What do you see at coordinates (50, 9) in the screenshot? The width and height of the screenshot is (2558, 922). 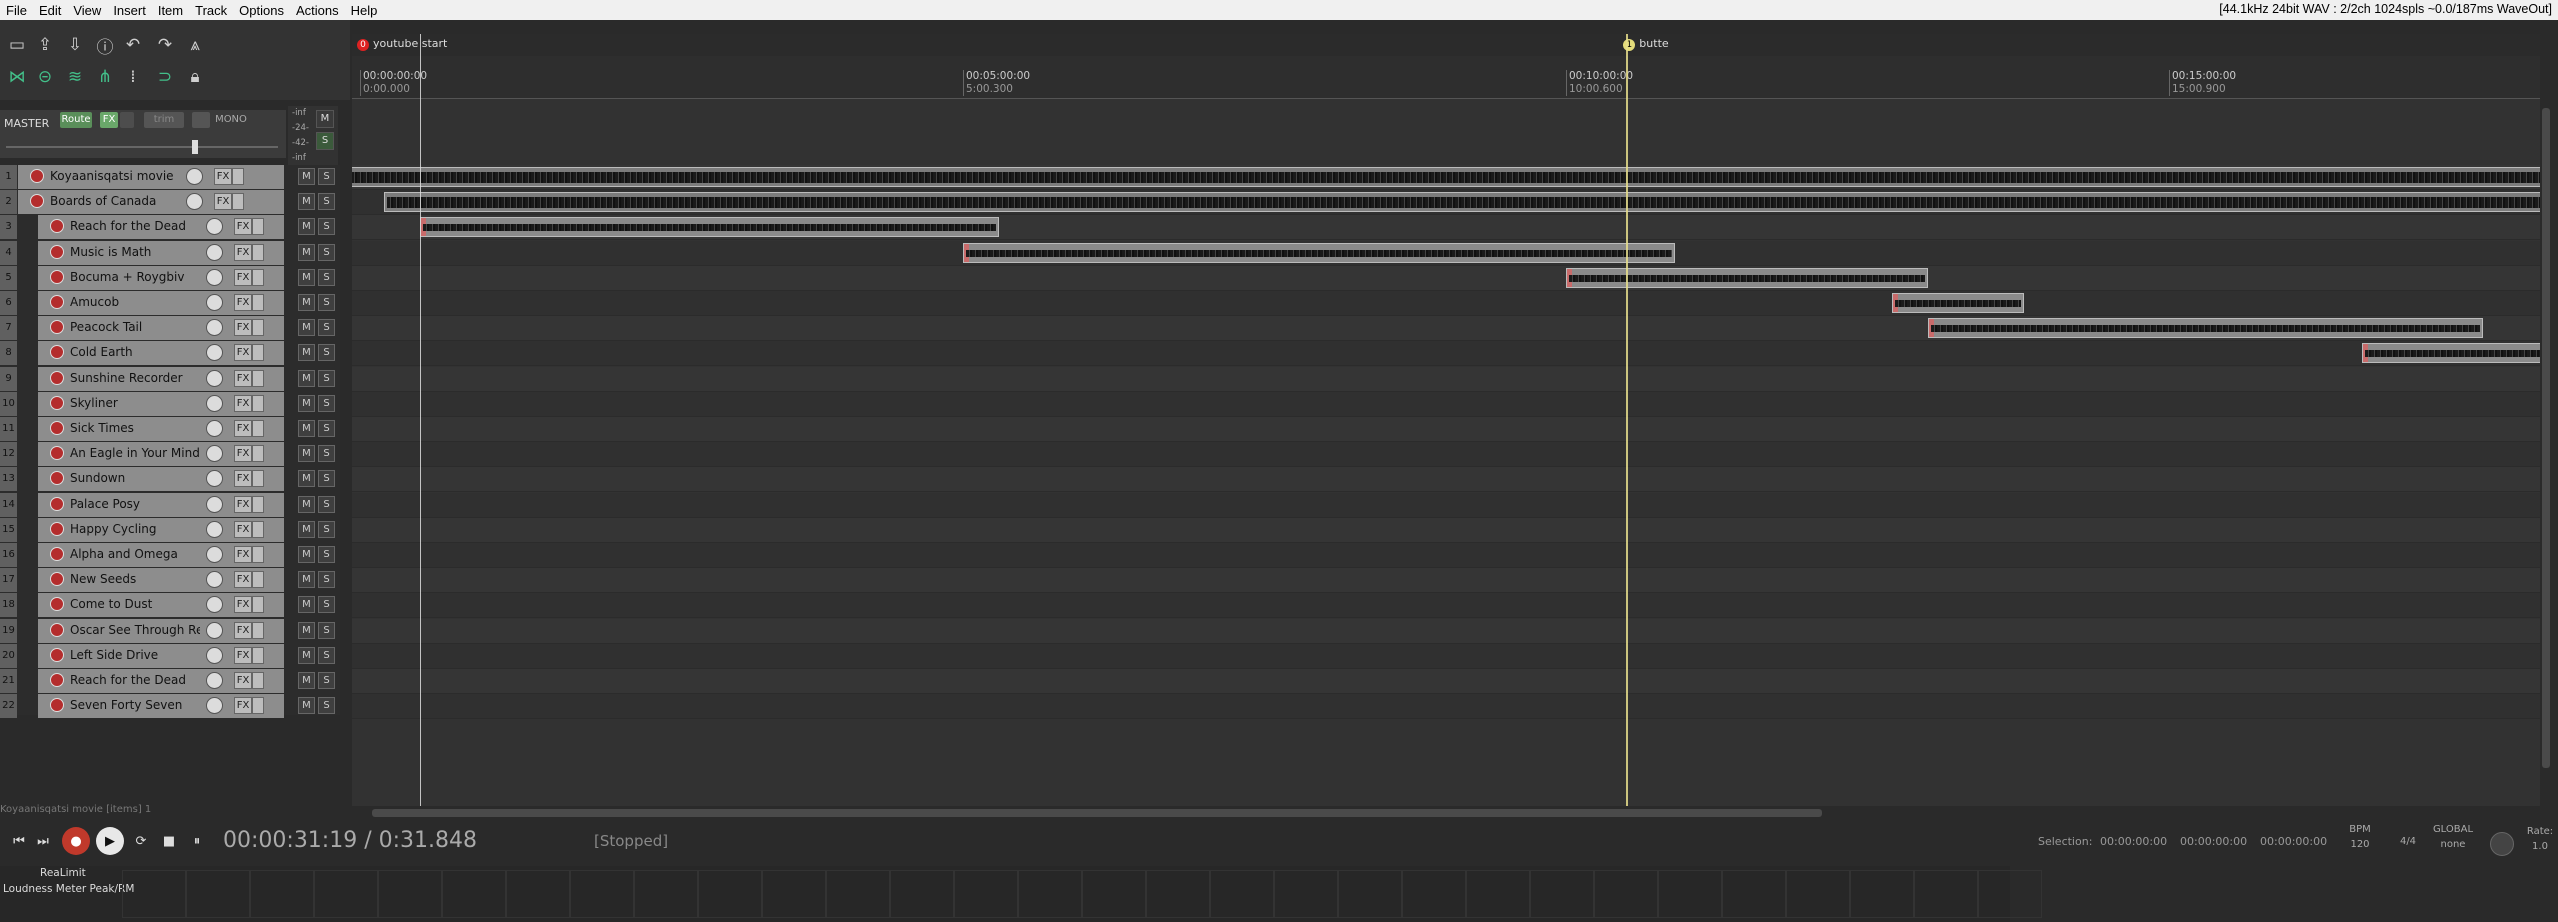 I see `menu-edit: Edit` at bounding box center [50, 9].